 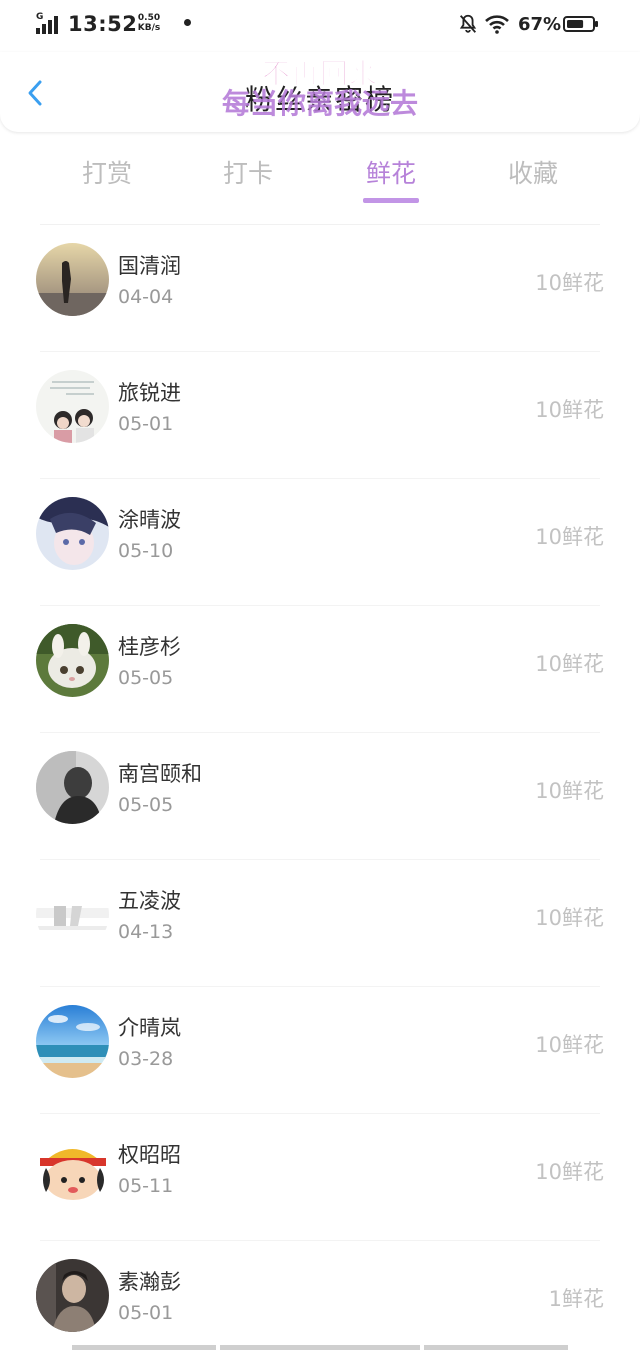 I want to click on list-item: 涂晴波 05-10 10鲜花, so click(x=320, y=542).